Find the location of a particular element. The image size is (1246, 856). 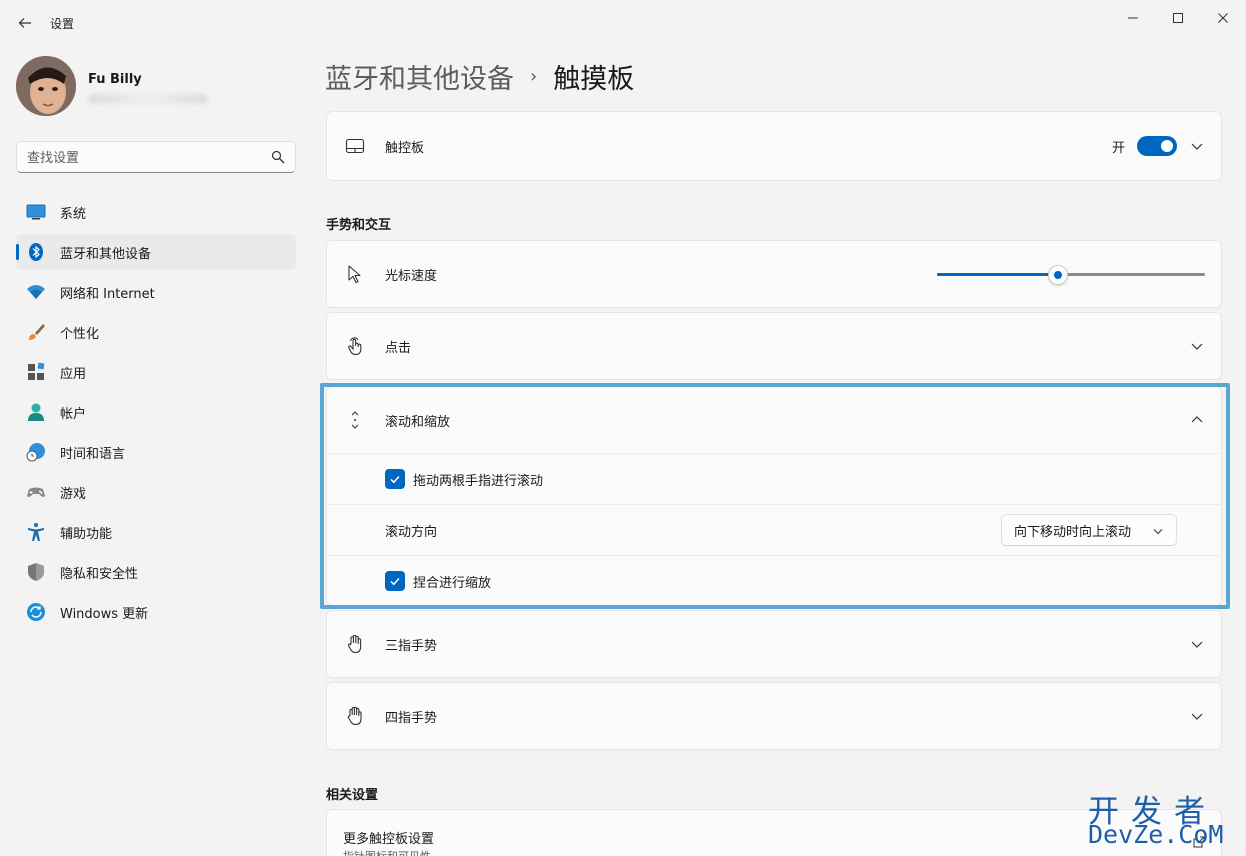

sidebar-item-label: 辅助功能 is located at coordinates (86, 534).